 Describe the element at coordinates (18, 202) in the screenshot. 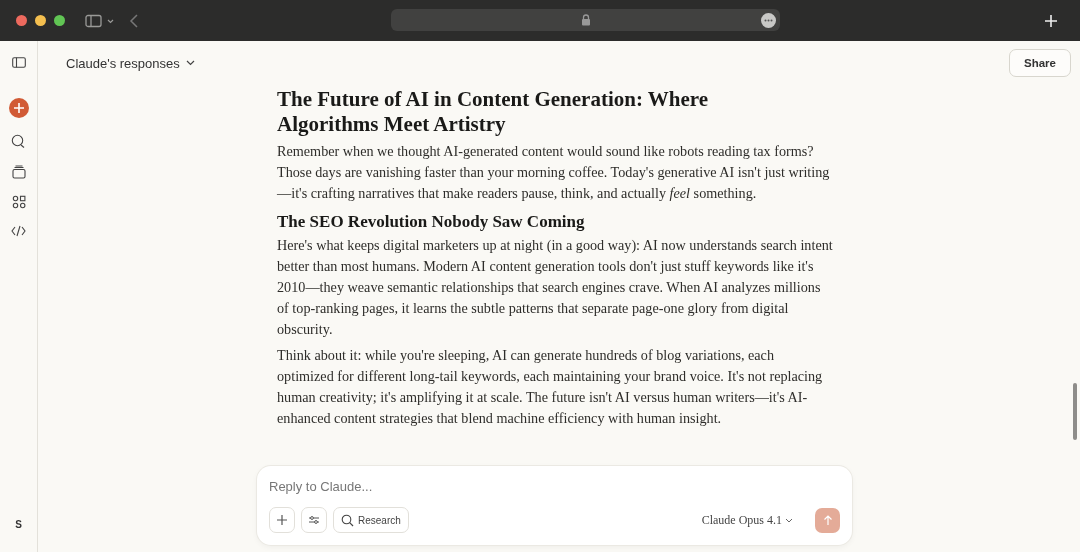

I see `artifacts-icon` at that location.